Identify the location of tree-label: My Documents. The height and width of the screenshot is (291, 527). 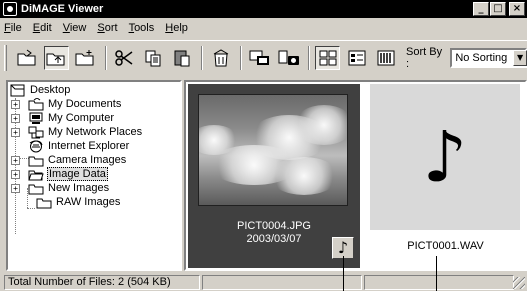
(85, 104).